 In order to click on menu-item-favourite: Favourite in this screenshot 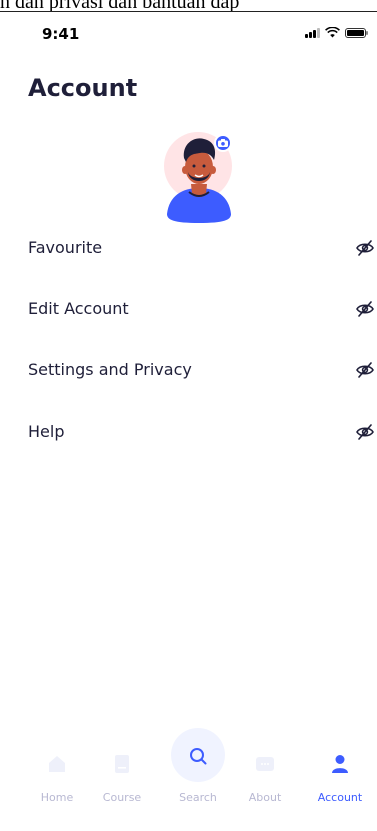, I will do `click(188, 248)`.